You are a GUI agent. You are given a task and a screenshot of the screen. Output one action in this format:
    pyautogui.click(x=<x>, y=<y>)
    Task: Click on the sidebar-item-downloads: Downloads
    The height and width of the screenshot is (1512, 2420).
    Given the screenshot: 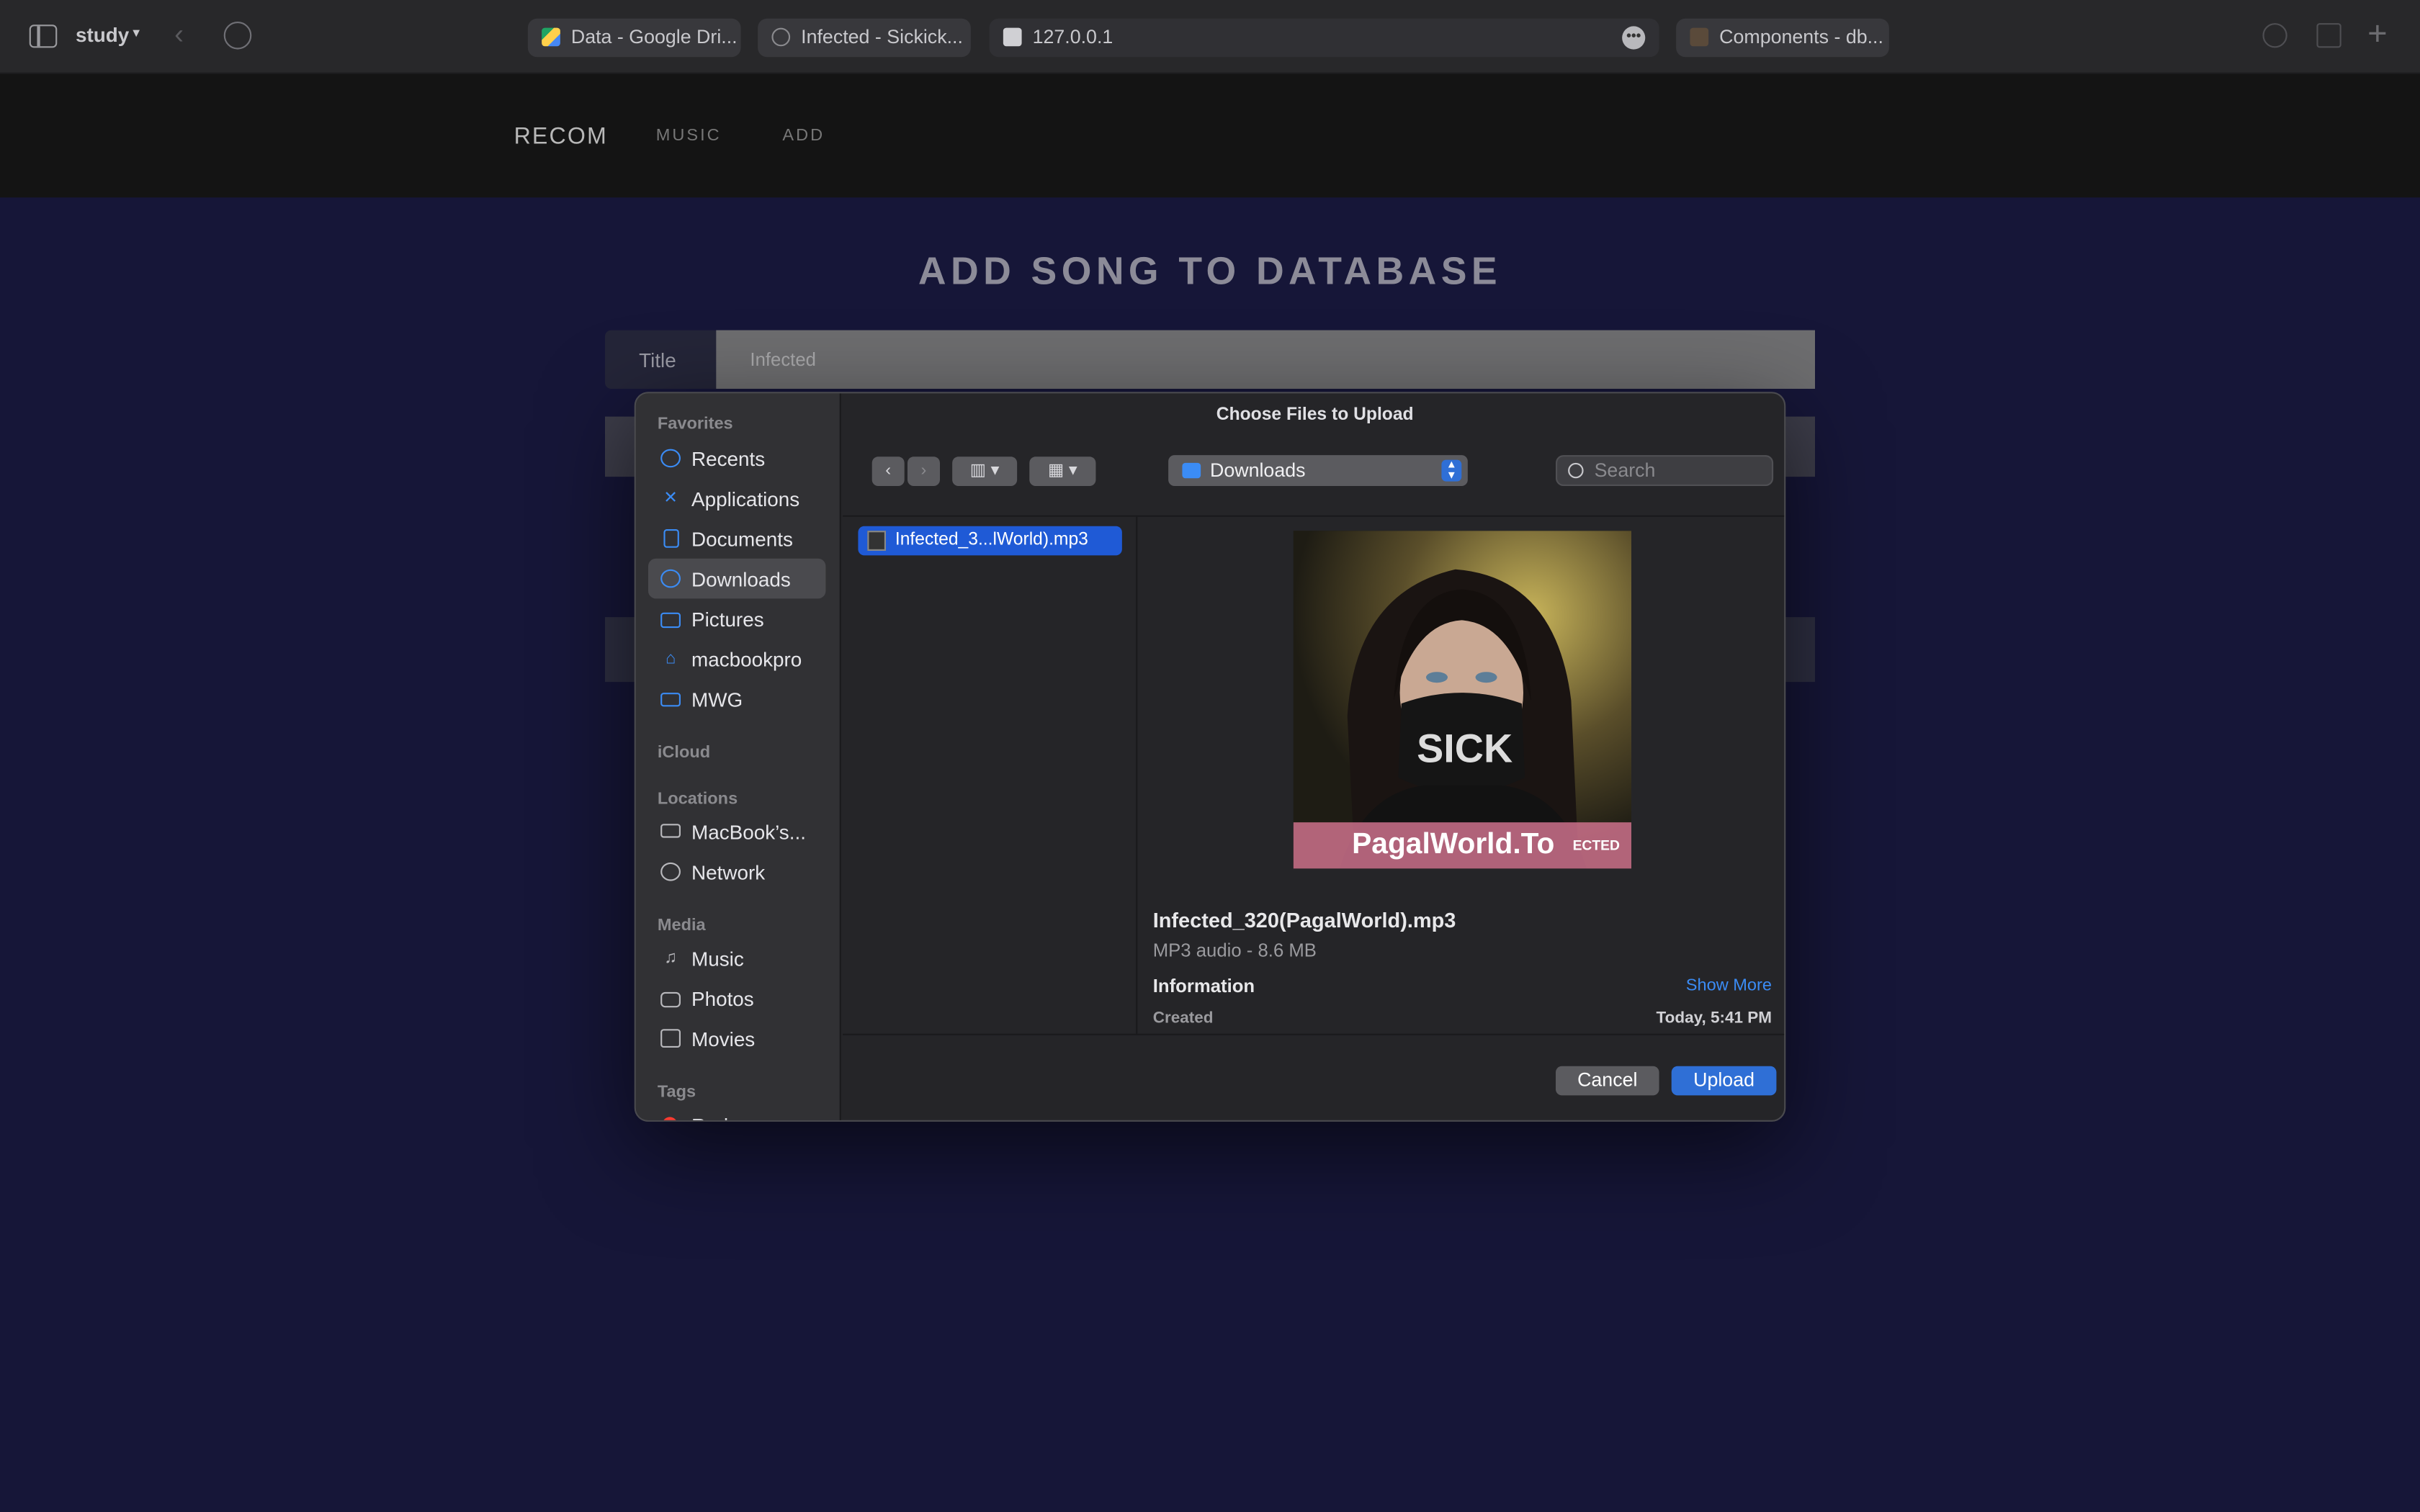 What is the action you would take?
    pyautogui.click(x=737, y=578)
    